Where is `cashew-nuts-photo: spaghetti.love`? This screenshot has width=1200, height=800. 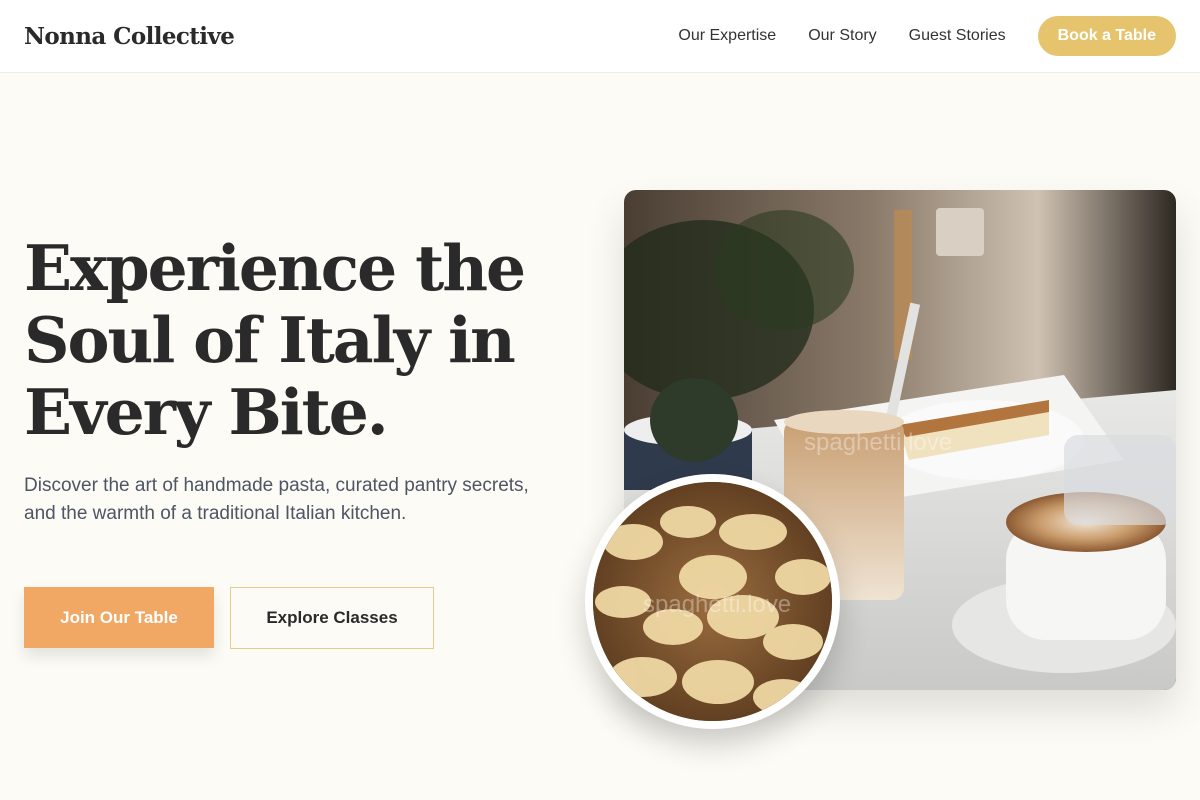
cashew-nuts-photo: spaghetti.love is located at coordinates (712, 601).